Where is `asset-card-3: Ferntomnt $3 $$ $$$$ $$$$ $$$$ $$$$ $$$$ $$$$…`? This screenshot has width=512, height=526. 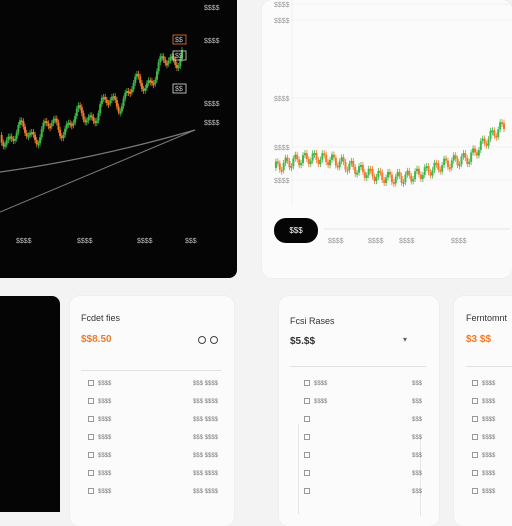
asset-card-3: Ferntomnt $3 $$ $$$$ $$$$ $$$$ $$$$ $$$$ $$$$… is located at coordinates (483, 411).